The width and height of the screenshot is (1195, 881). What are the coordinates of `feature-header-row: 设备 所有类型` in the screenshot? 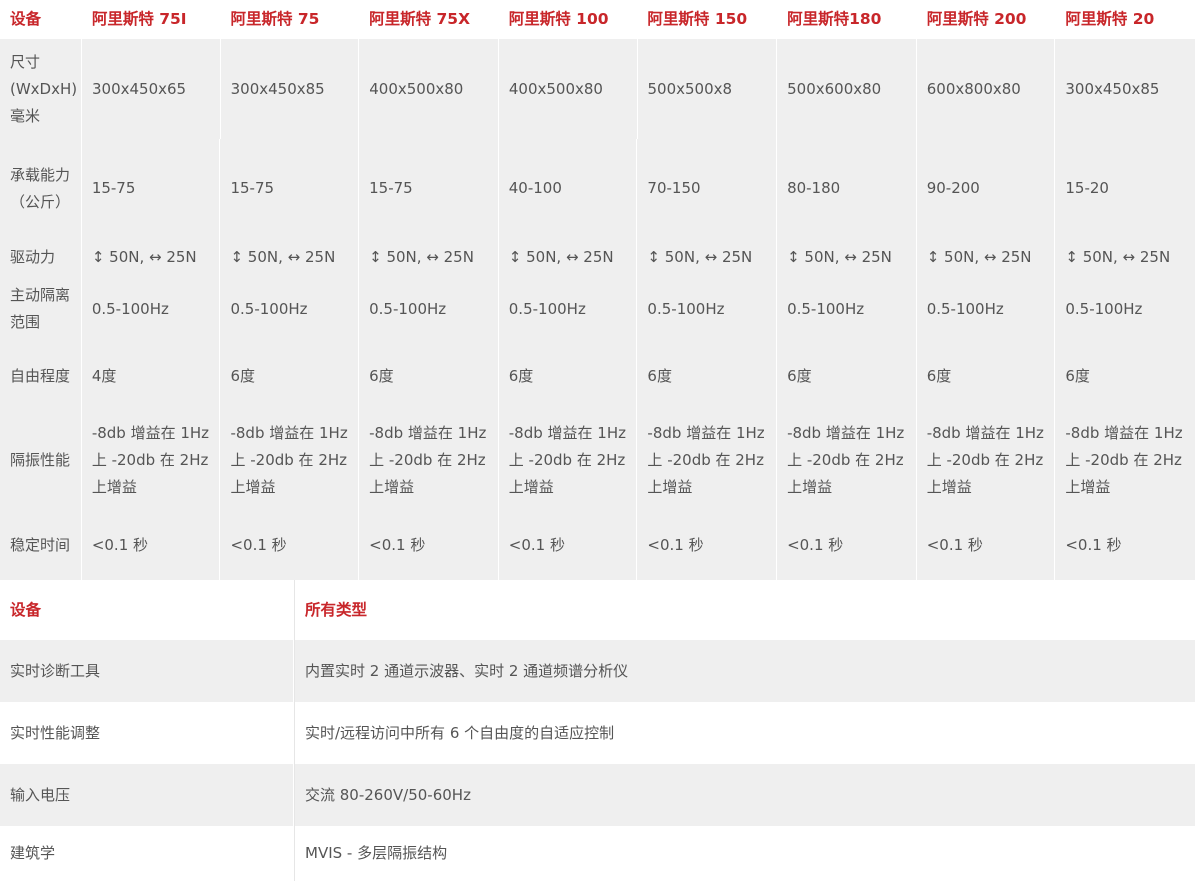 It's located at (597, 610).